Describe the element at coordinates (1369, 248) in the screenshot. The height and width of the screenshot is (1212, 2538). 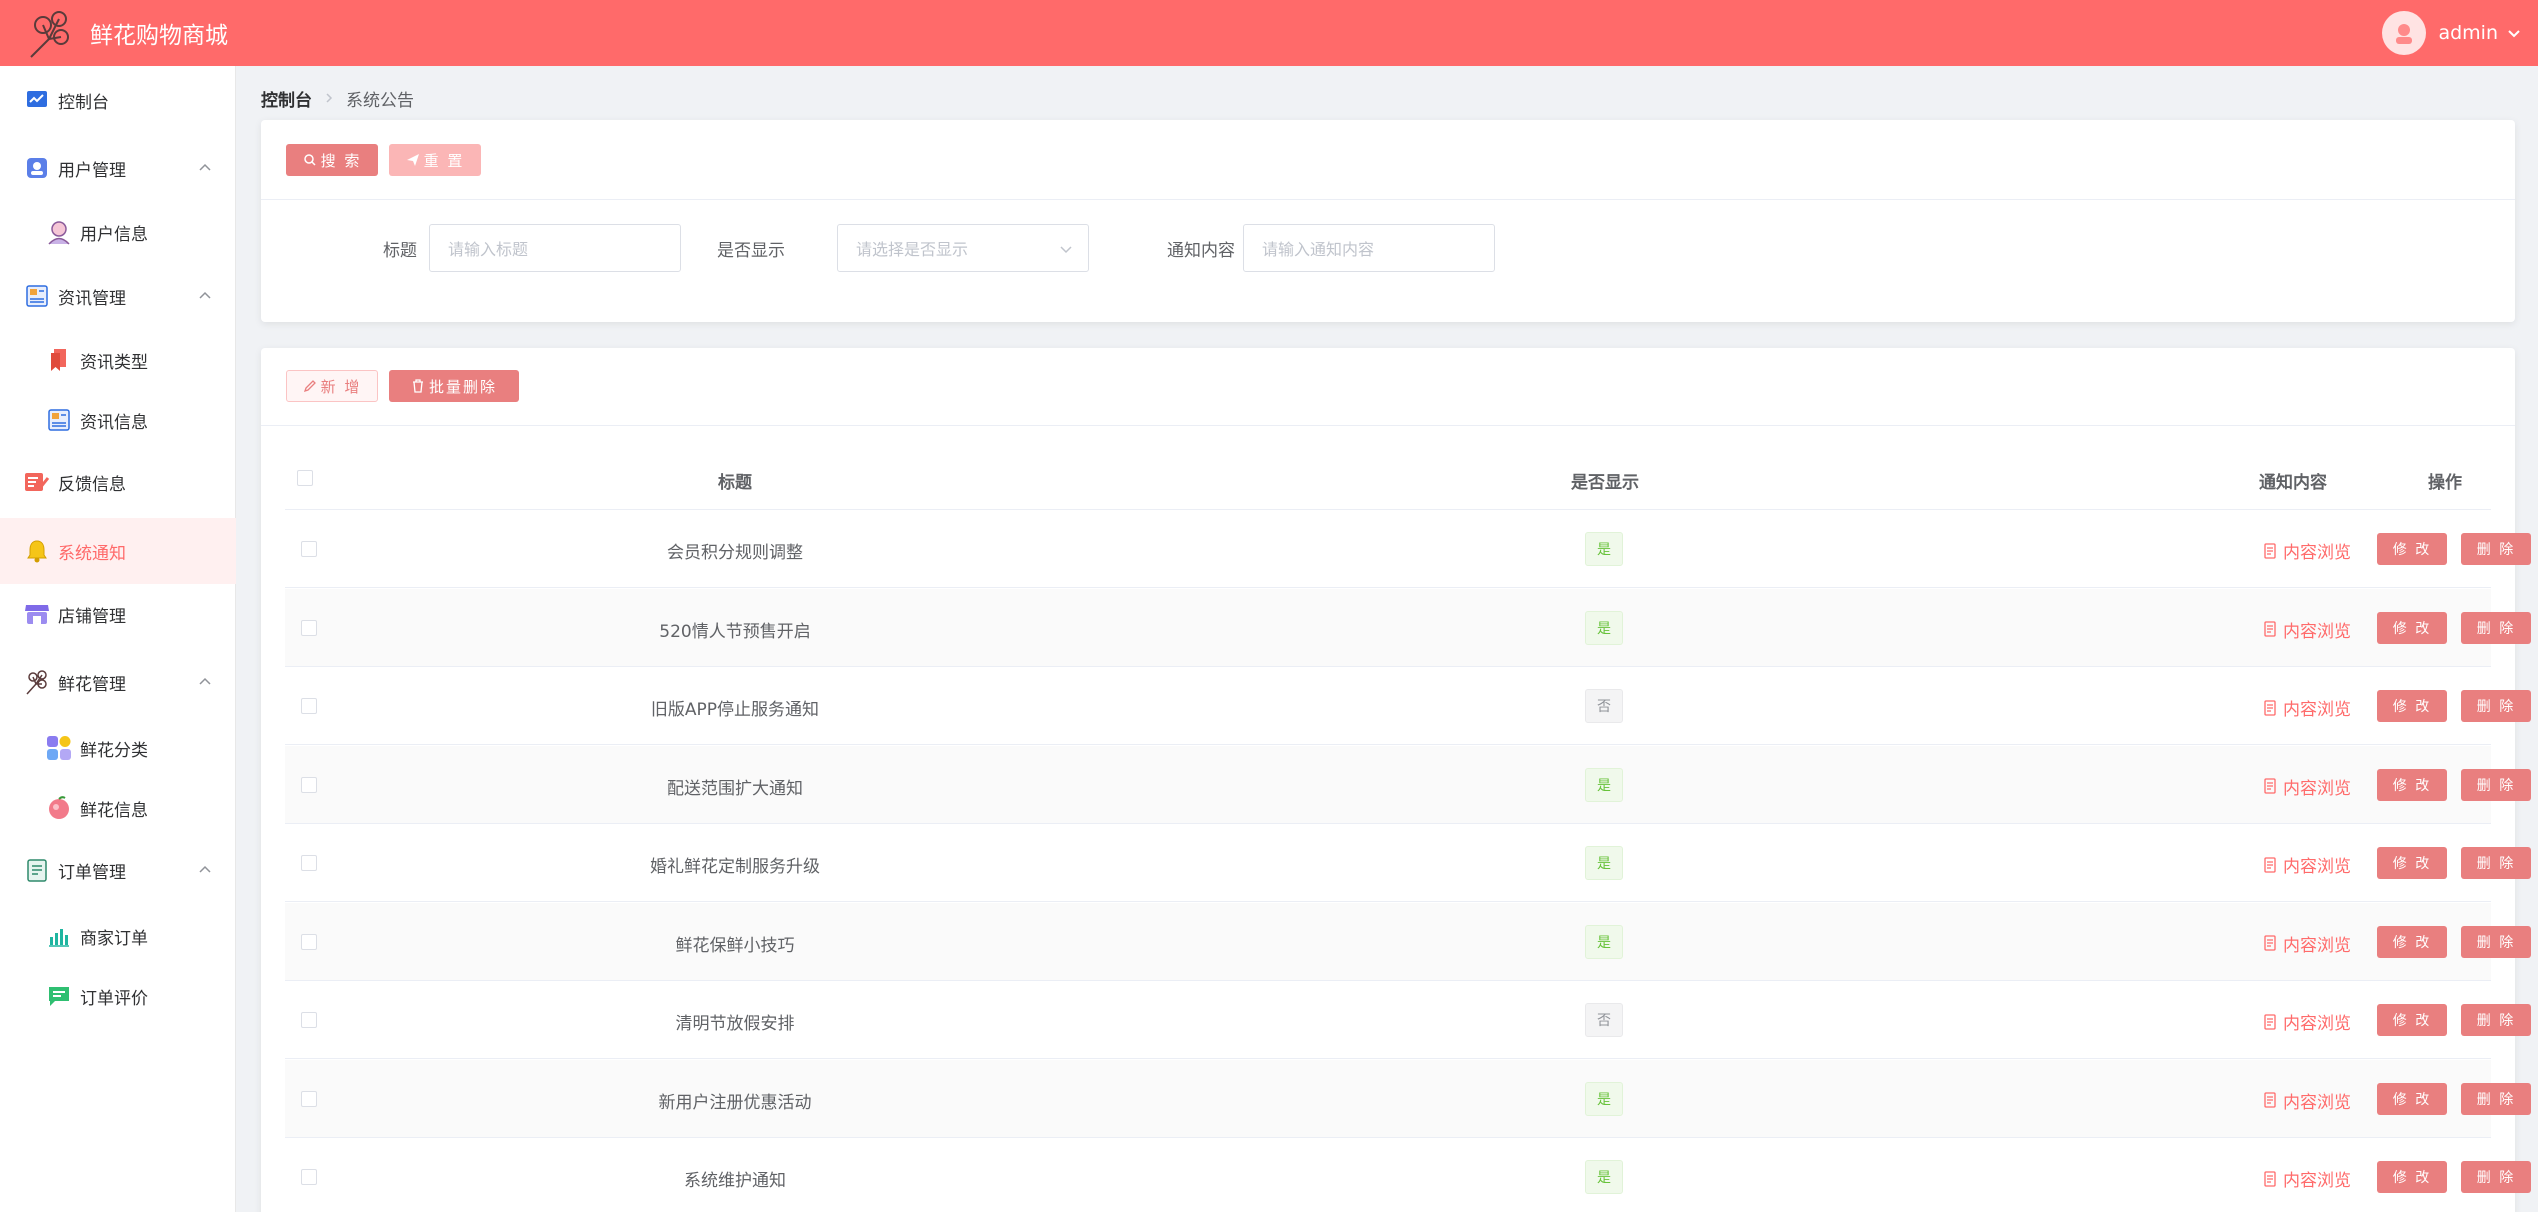
I see `content-search-input: 请输入通知内容` at that location.